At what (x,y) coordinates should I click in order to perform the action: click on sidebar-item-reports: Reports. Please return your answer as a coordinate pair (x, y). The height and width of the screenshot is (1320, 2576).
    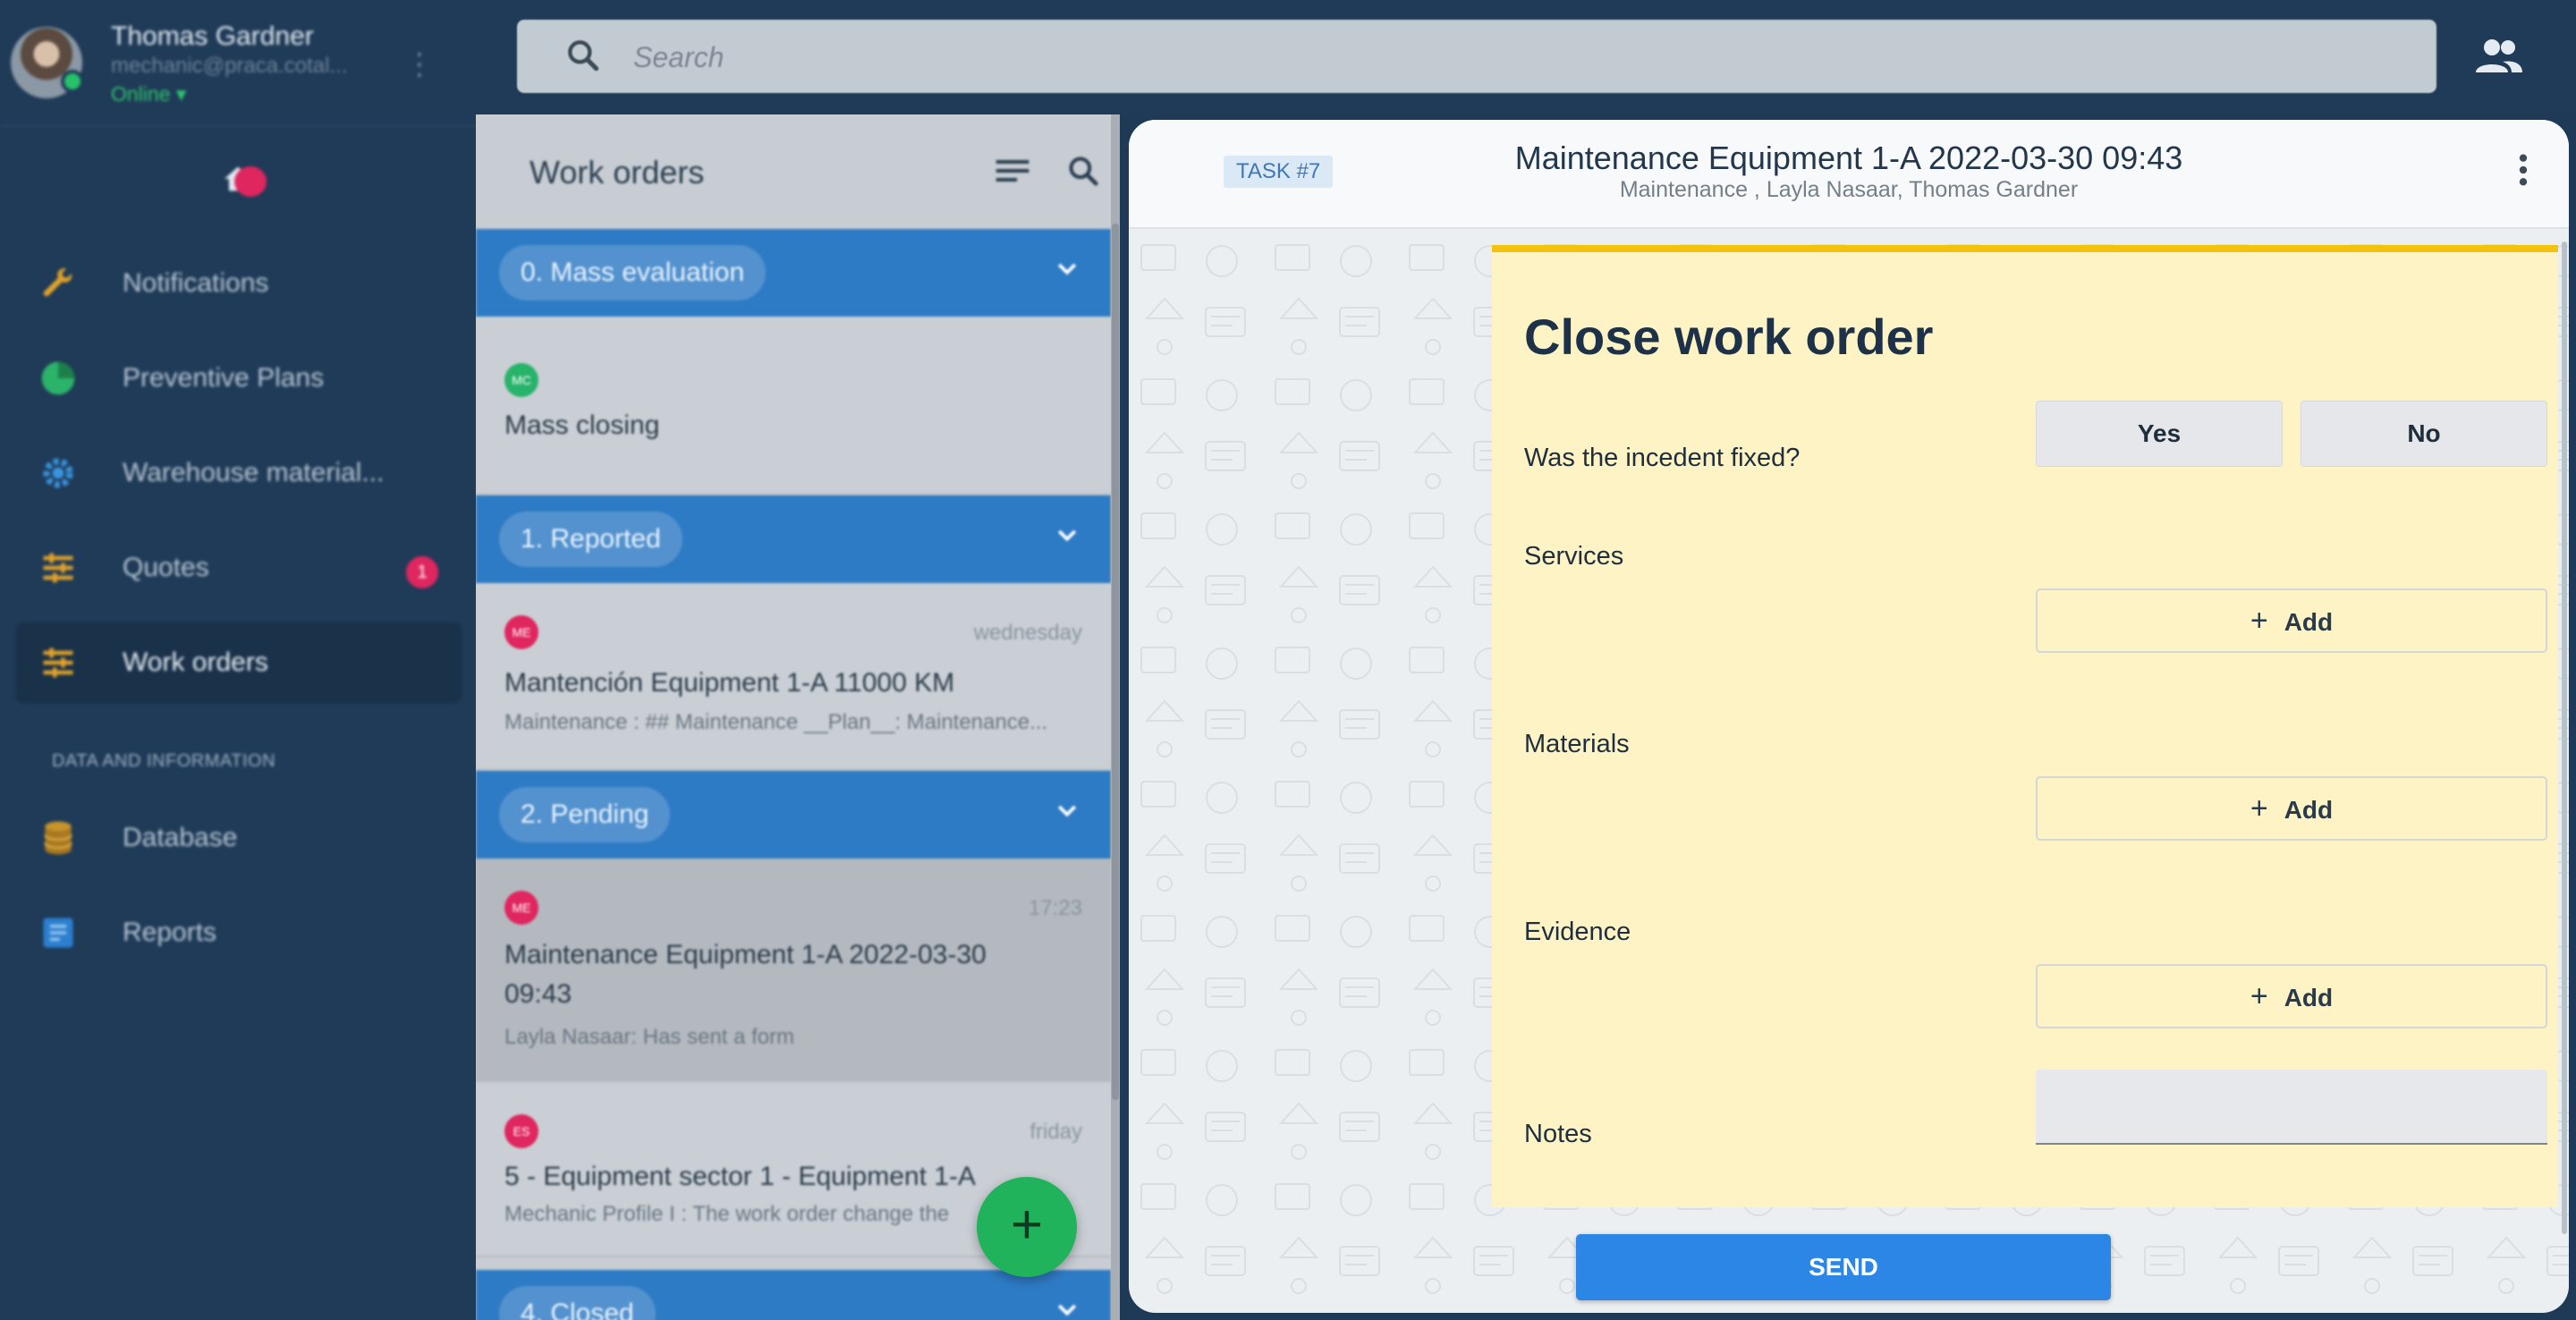
    Looking at the image, I should click on (239, 933).